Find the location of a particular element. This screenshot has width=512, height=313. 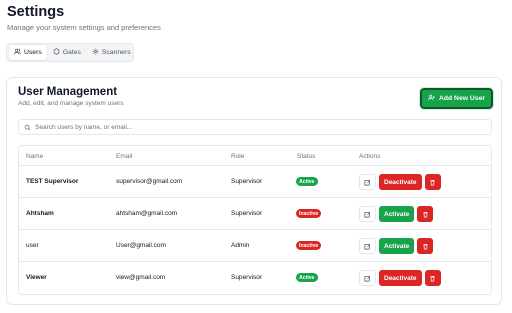

card-subtitle: Add, edit, and manage system users is located at coordinates (71, 103).